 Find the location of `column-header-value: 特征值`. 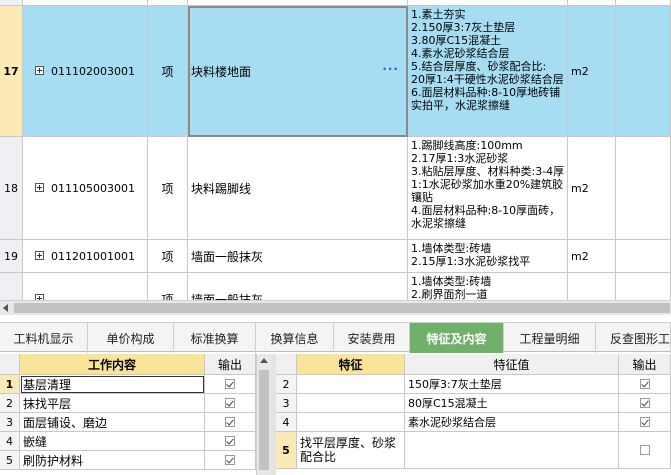

column-header-value: 特征值 is located at coordinates (512, 364).